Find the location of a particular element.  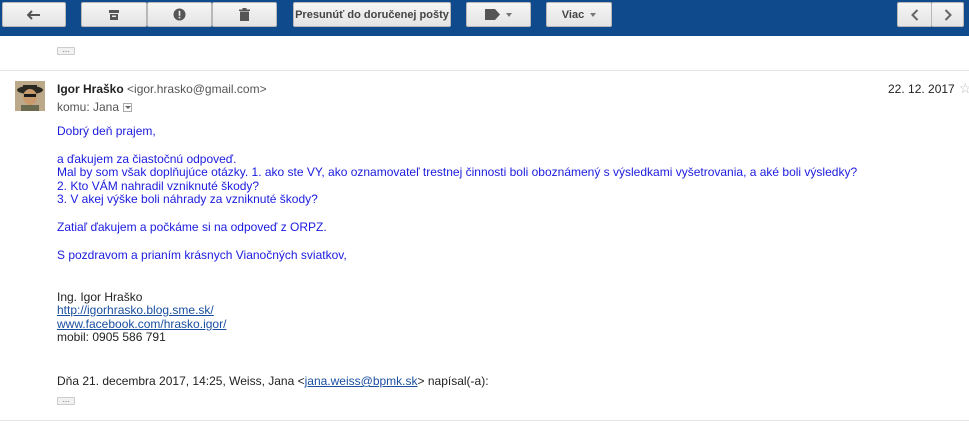

labels-button is located at coordinates (498, 14).